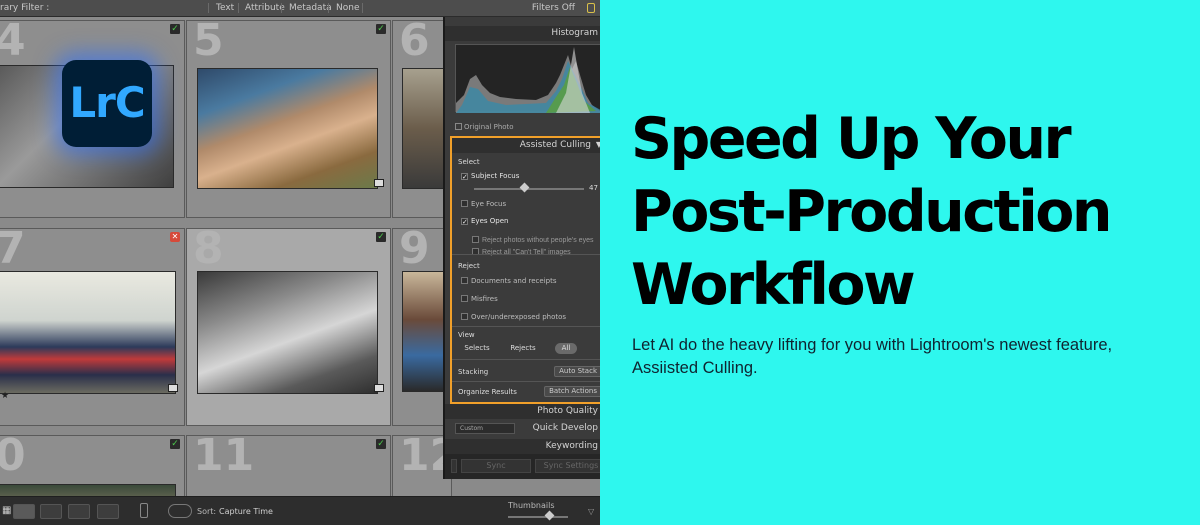 Image resolution: width=1200 pixels, height=525 pixels. What do you see at coordinates (25, 8) in the screenshot?
I see `library-filter-label: rary Filter :` at bounding box center [25, 8].